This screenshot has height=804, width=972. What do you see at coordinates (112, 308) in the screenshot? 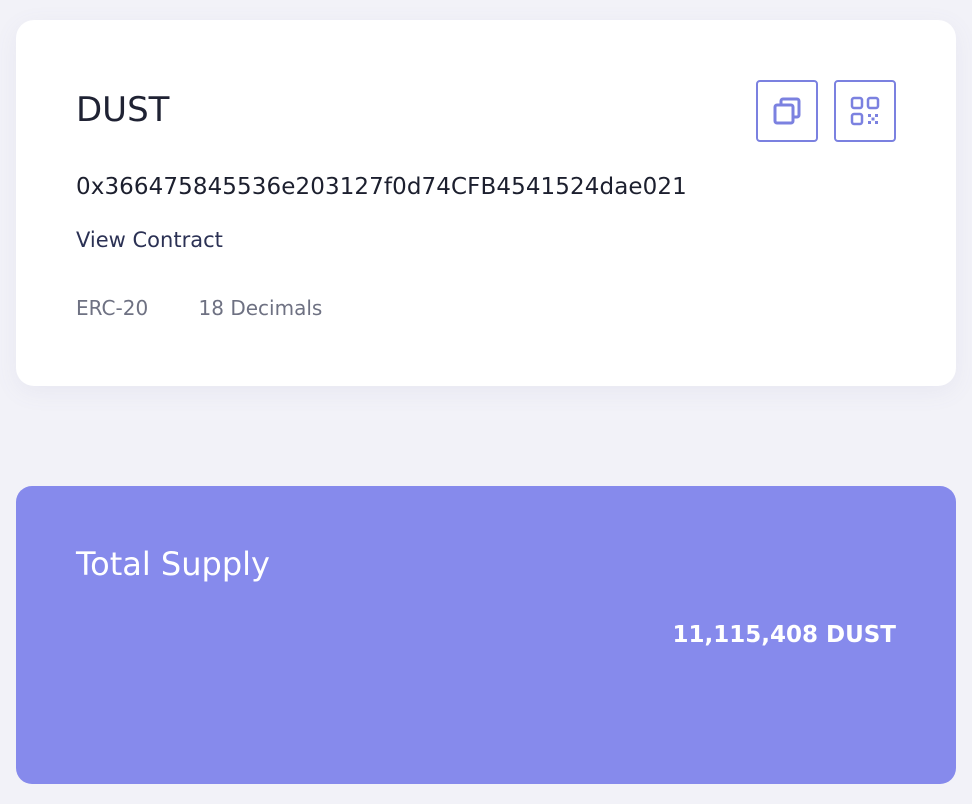
I see `token-standard: ERC-20` at bounding box center [112, 308].